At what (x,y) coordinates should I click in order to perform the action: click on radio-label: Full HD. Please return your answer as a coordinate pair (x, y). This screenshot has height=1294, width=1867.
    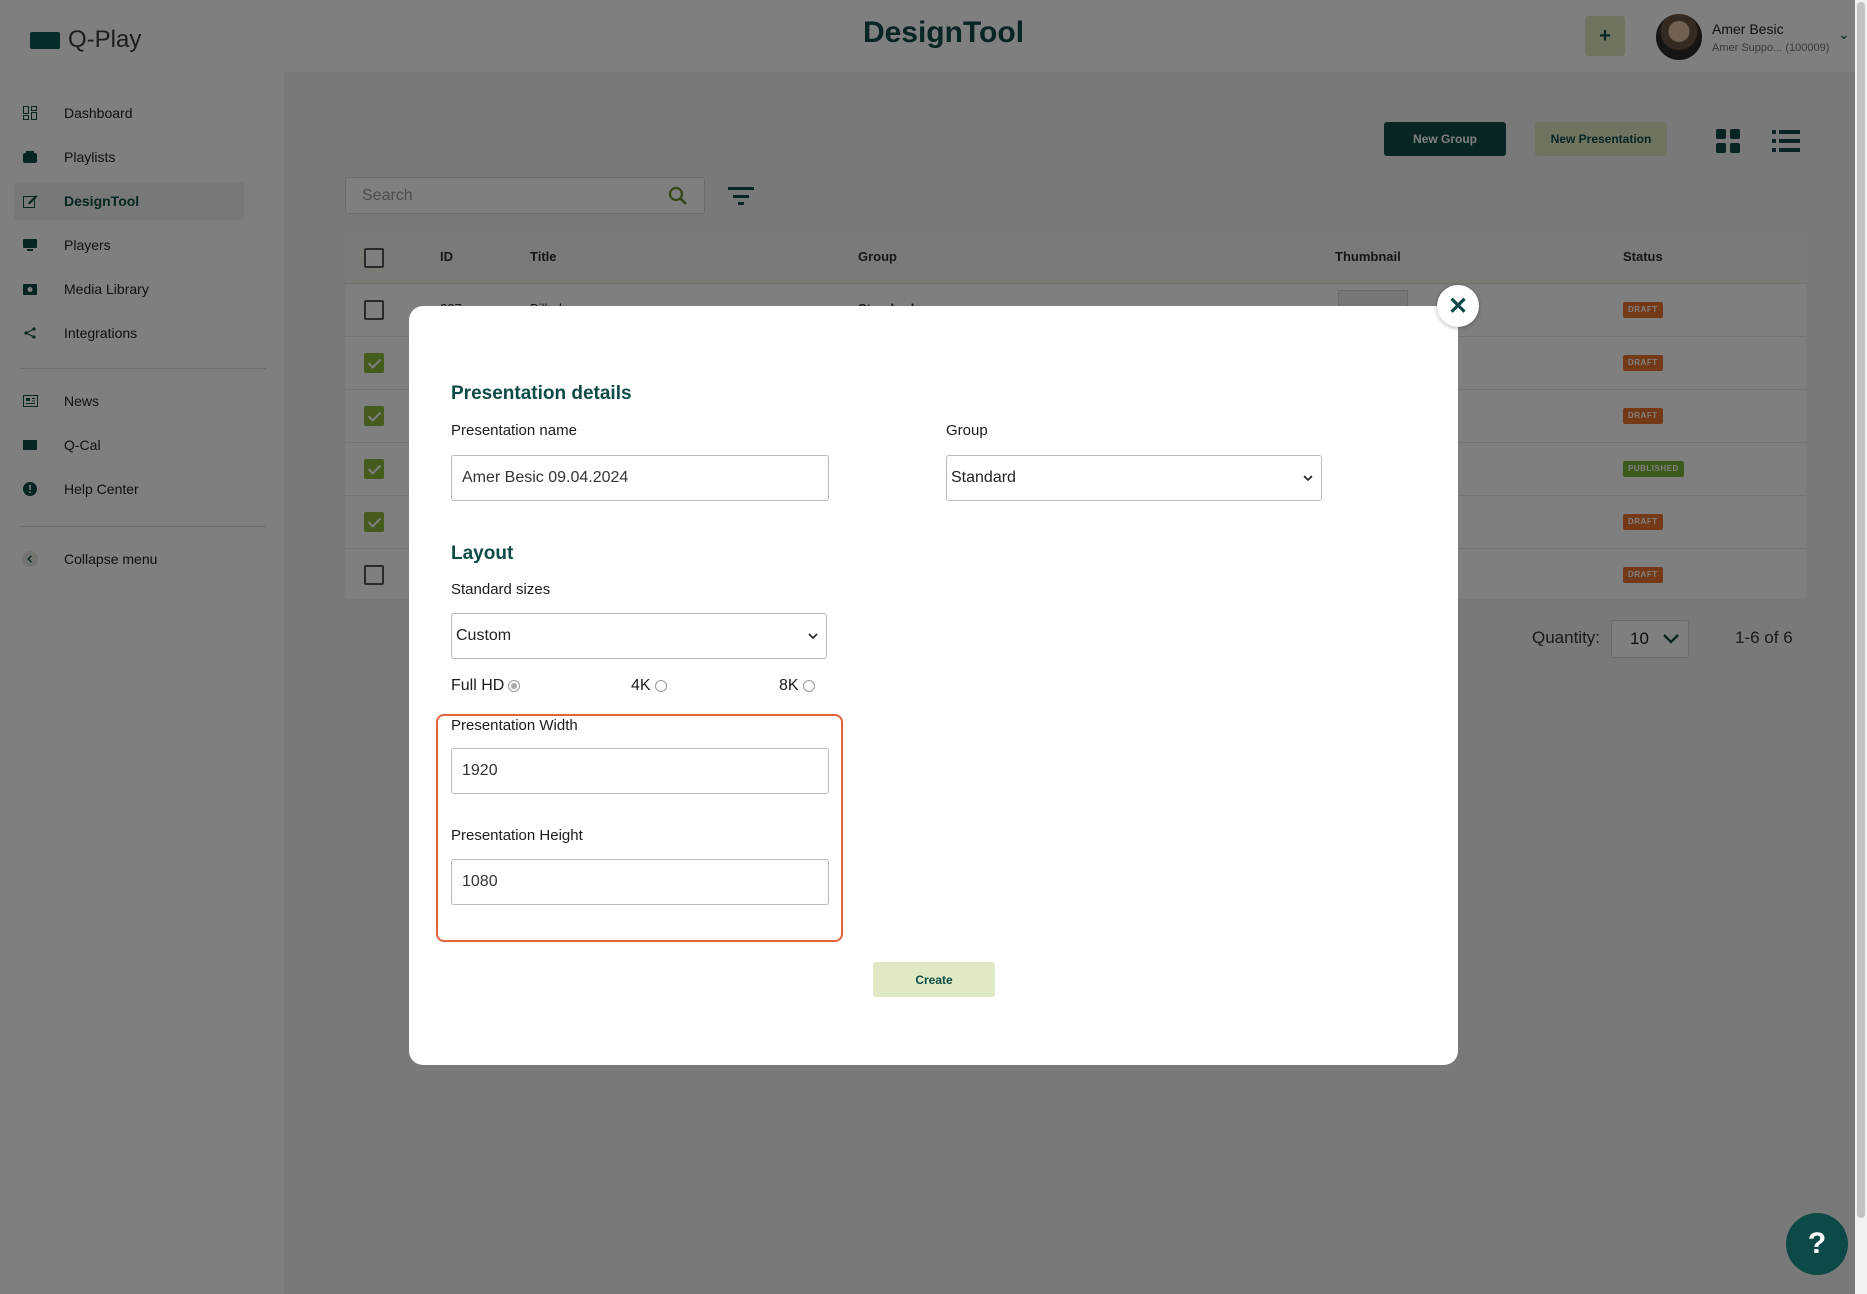
    Looking at the image, I should click on (478, 685).